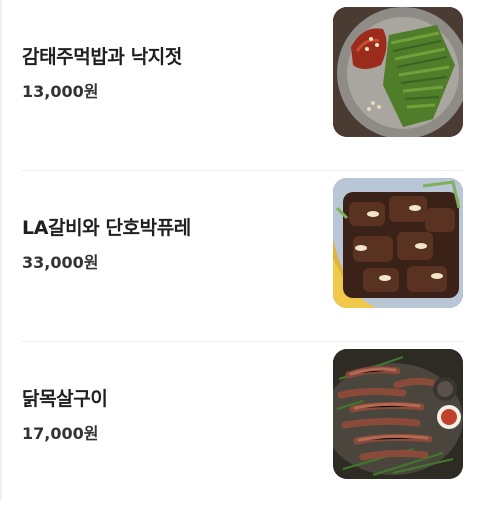 The height and width of the screenshot is (513, 477). What do you see at coordinates (60, 433) in the screenshot?
I see `menu-item-price: 17,000원` at bounding box center [60, 433].